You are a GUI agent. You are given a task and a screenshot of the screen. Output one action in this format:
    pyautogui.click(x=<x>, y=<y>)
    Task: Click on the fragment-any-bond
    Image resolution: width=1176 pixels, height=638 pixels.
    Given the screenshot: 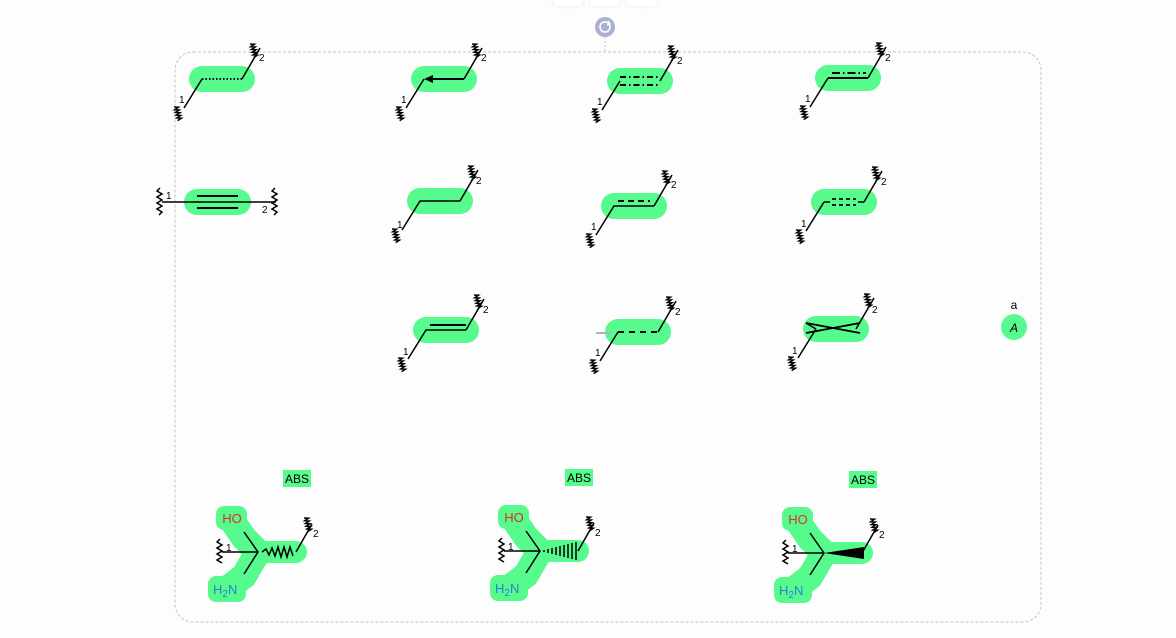 What is the action you would take?
    pyautogui.click(x=837, y=205)
    